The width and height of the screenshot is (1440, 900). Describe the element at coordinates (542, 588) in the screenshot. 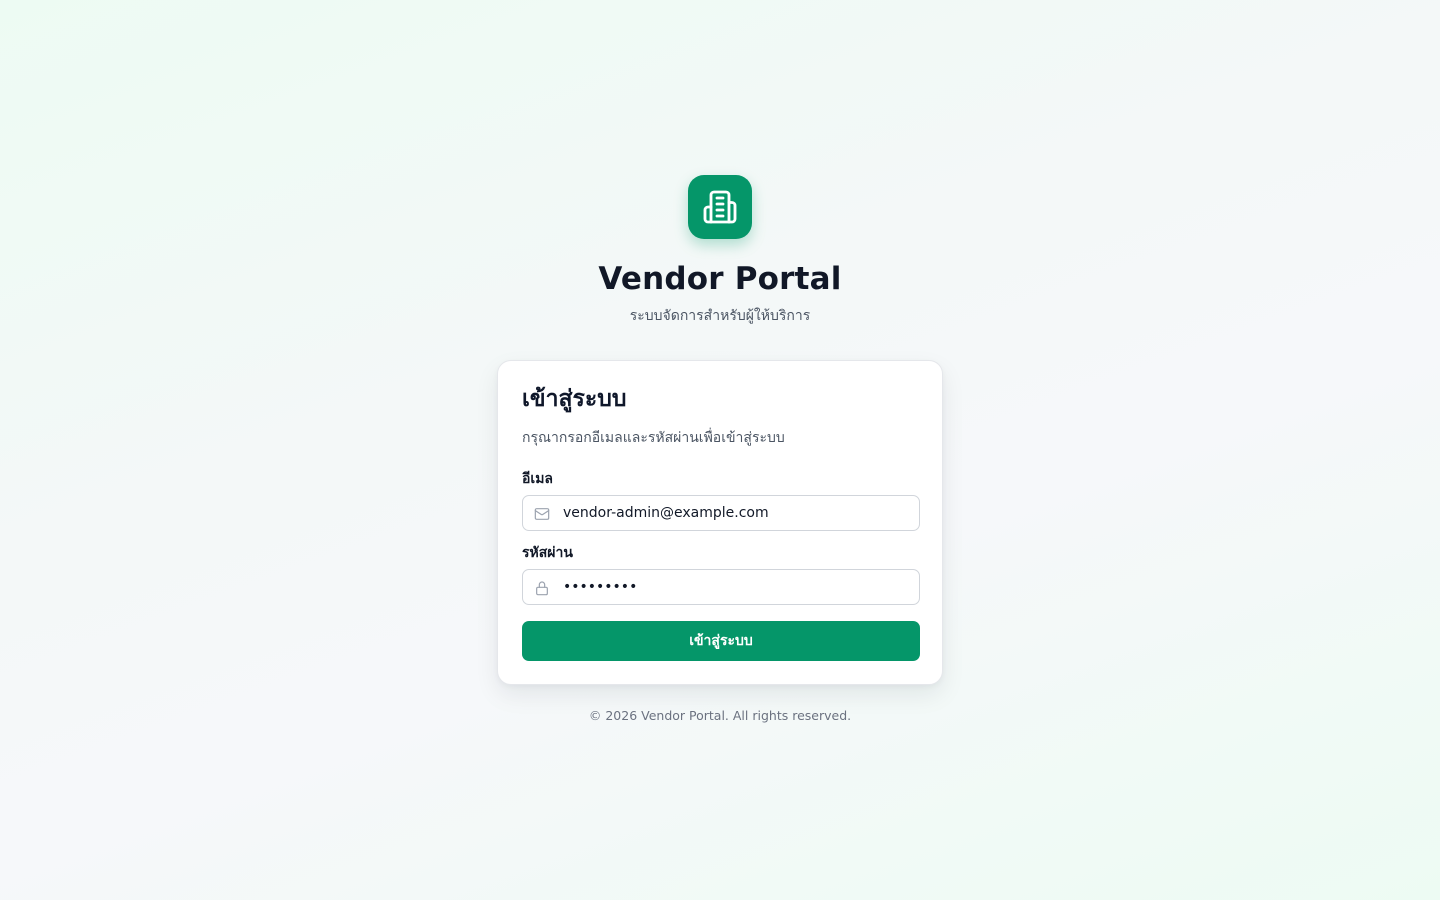

I see `lock-icon` at that location.